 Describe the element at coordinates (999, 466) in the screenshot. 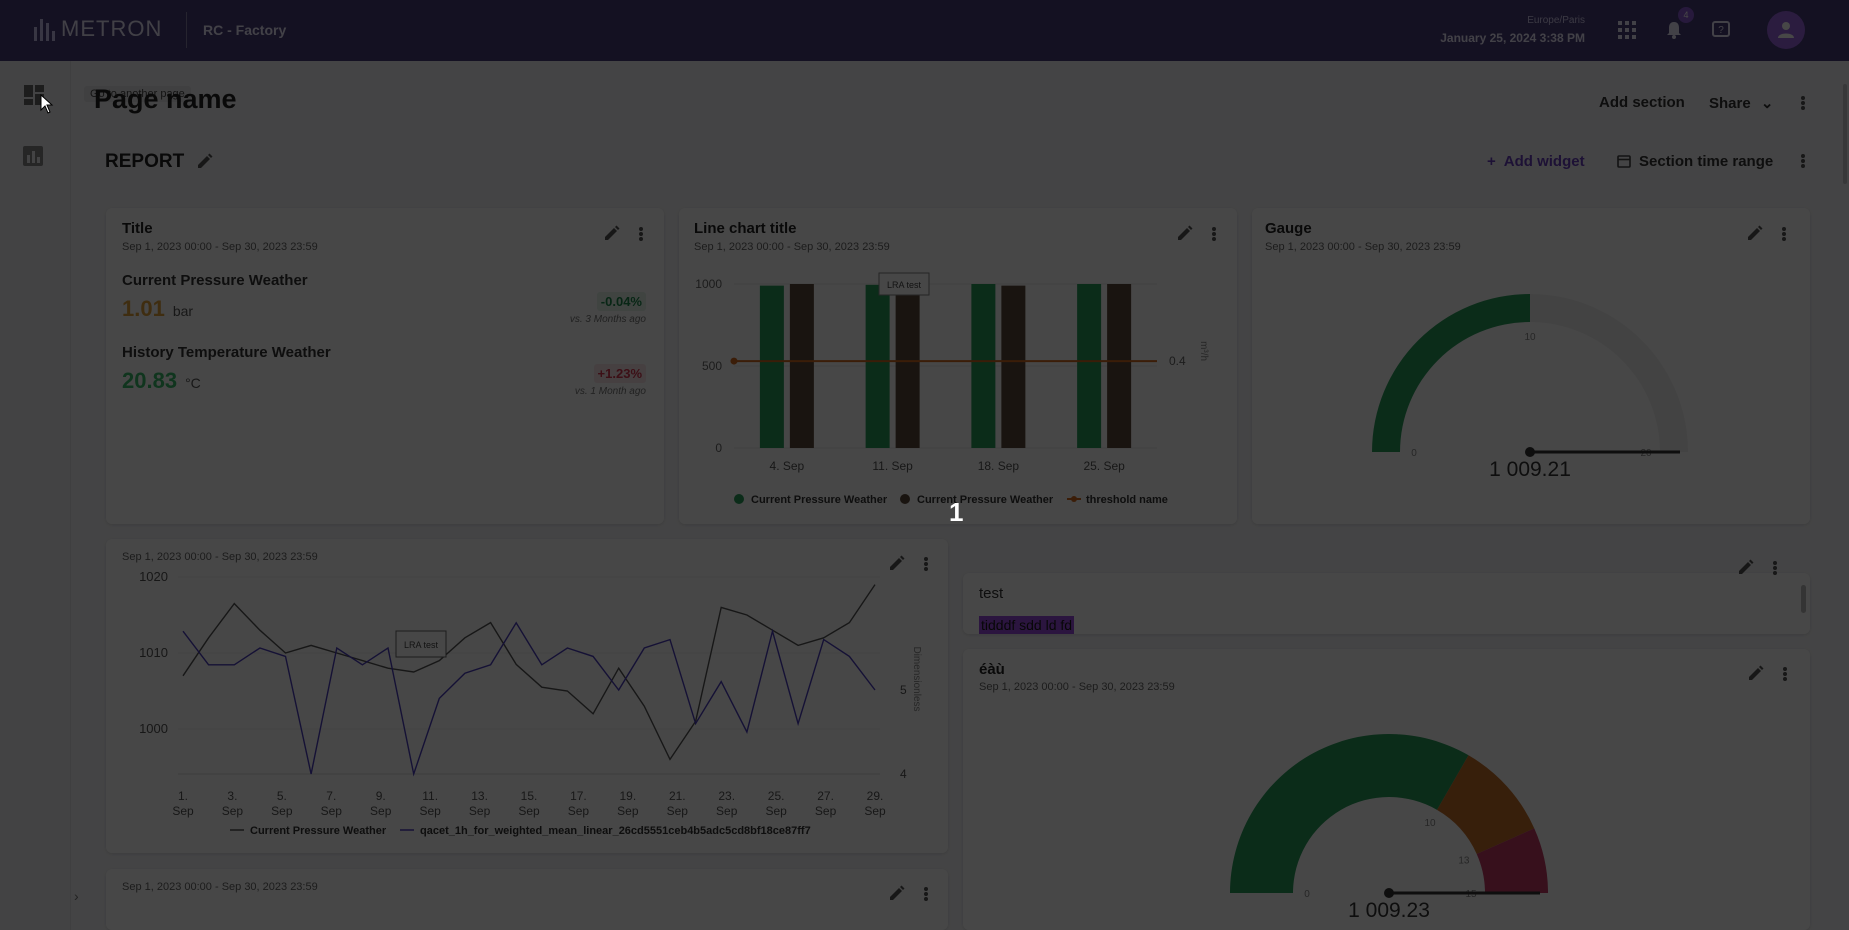

I see `x-tick-label: 18. Sep` at that location.